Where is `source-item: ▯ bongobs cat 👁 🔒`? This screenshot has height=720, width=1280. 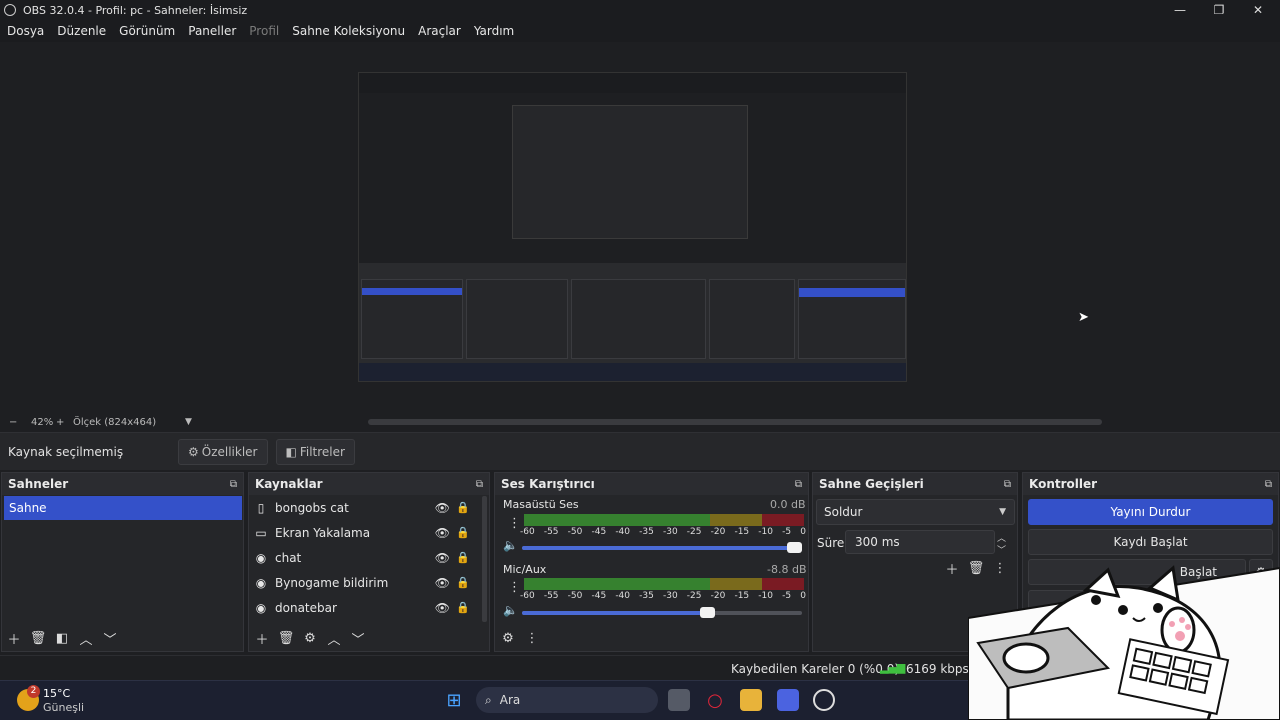 source-item: ▯ bongobs cat 👁 🔒 is located at coordinates (366, 507).